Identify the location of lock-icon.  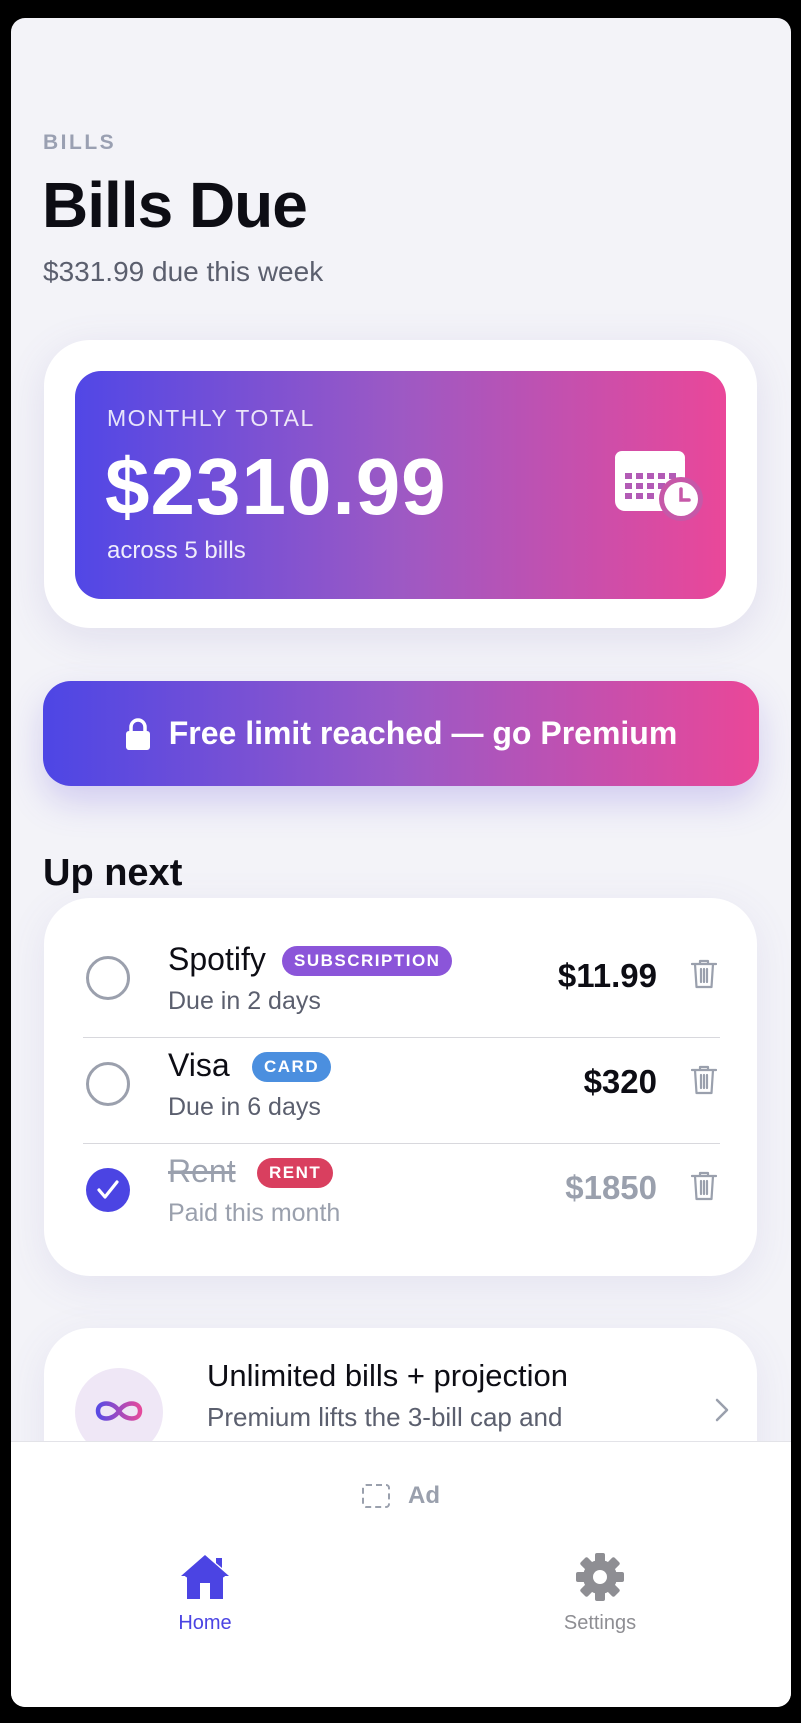
(137, 733).